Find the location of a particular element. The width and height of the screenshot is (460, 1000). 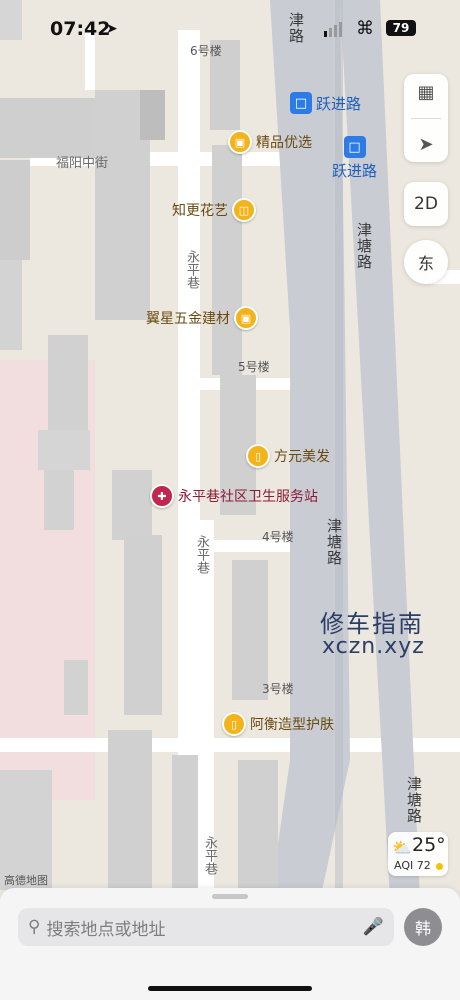

map-mode-icon: ▦ is located at coordinates (425, 92).